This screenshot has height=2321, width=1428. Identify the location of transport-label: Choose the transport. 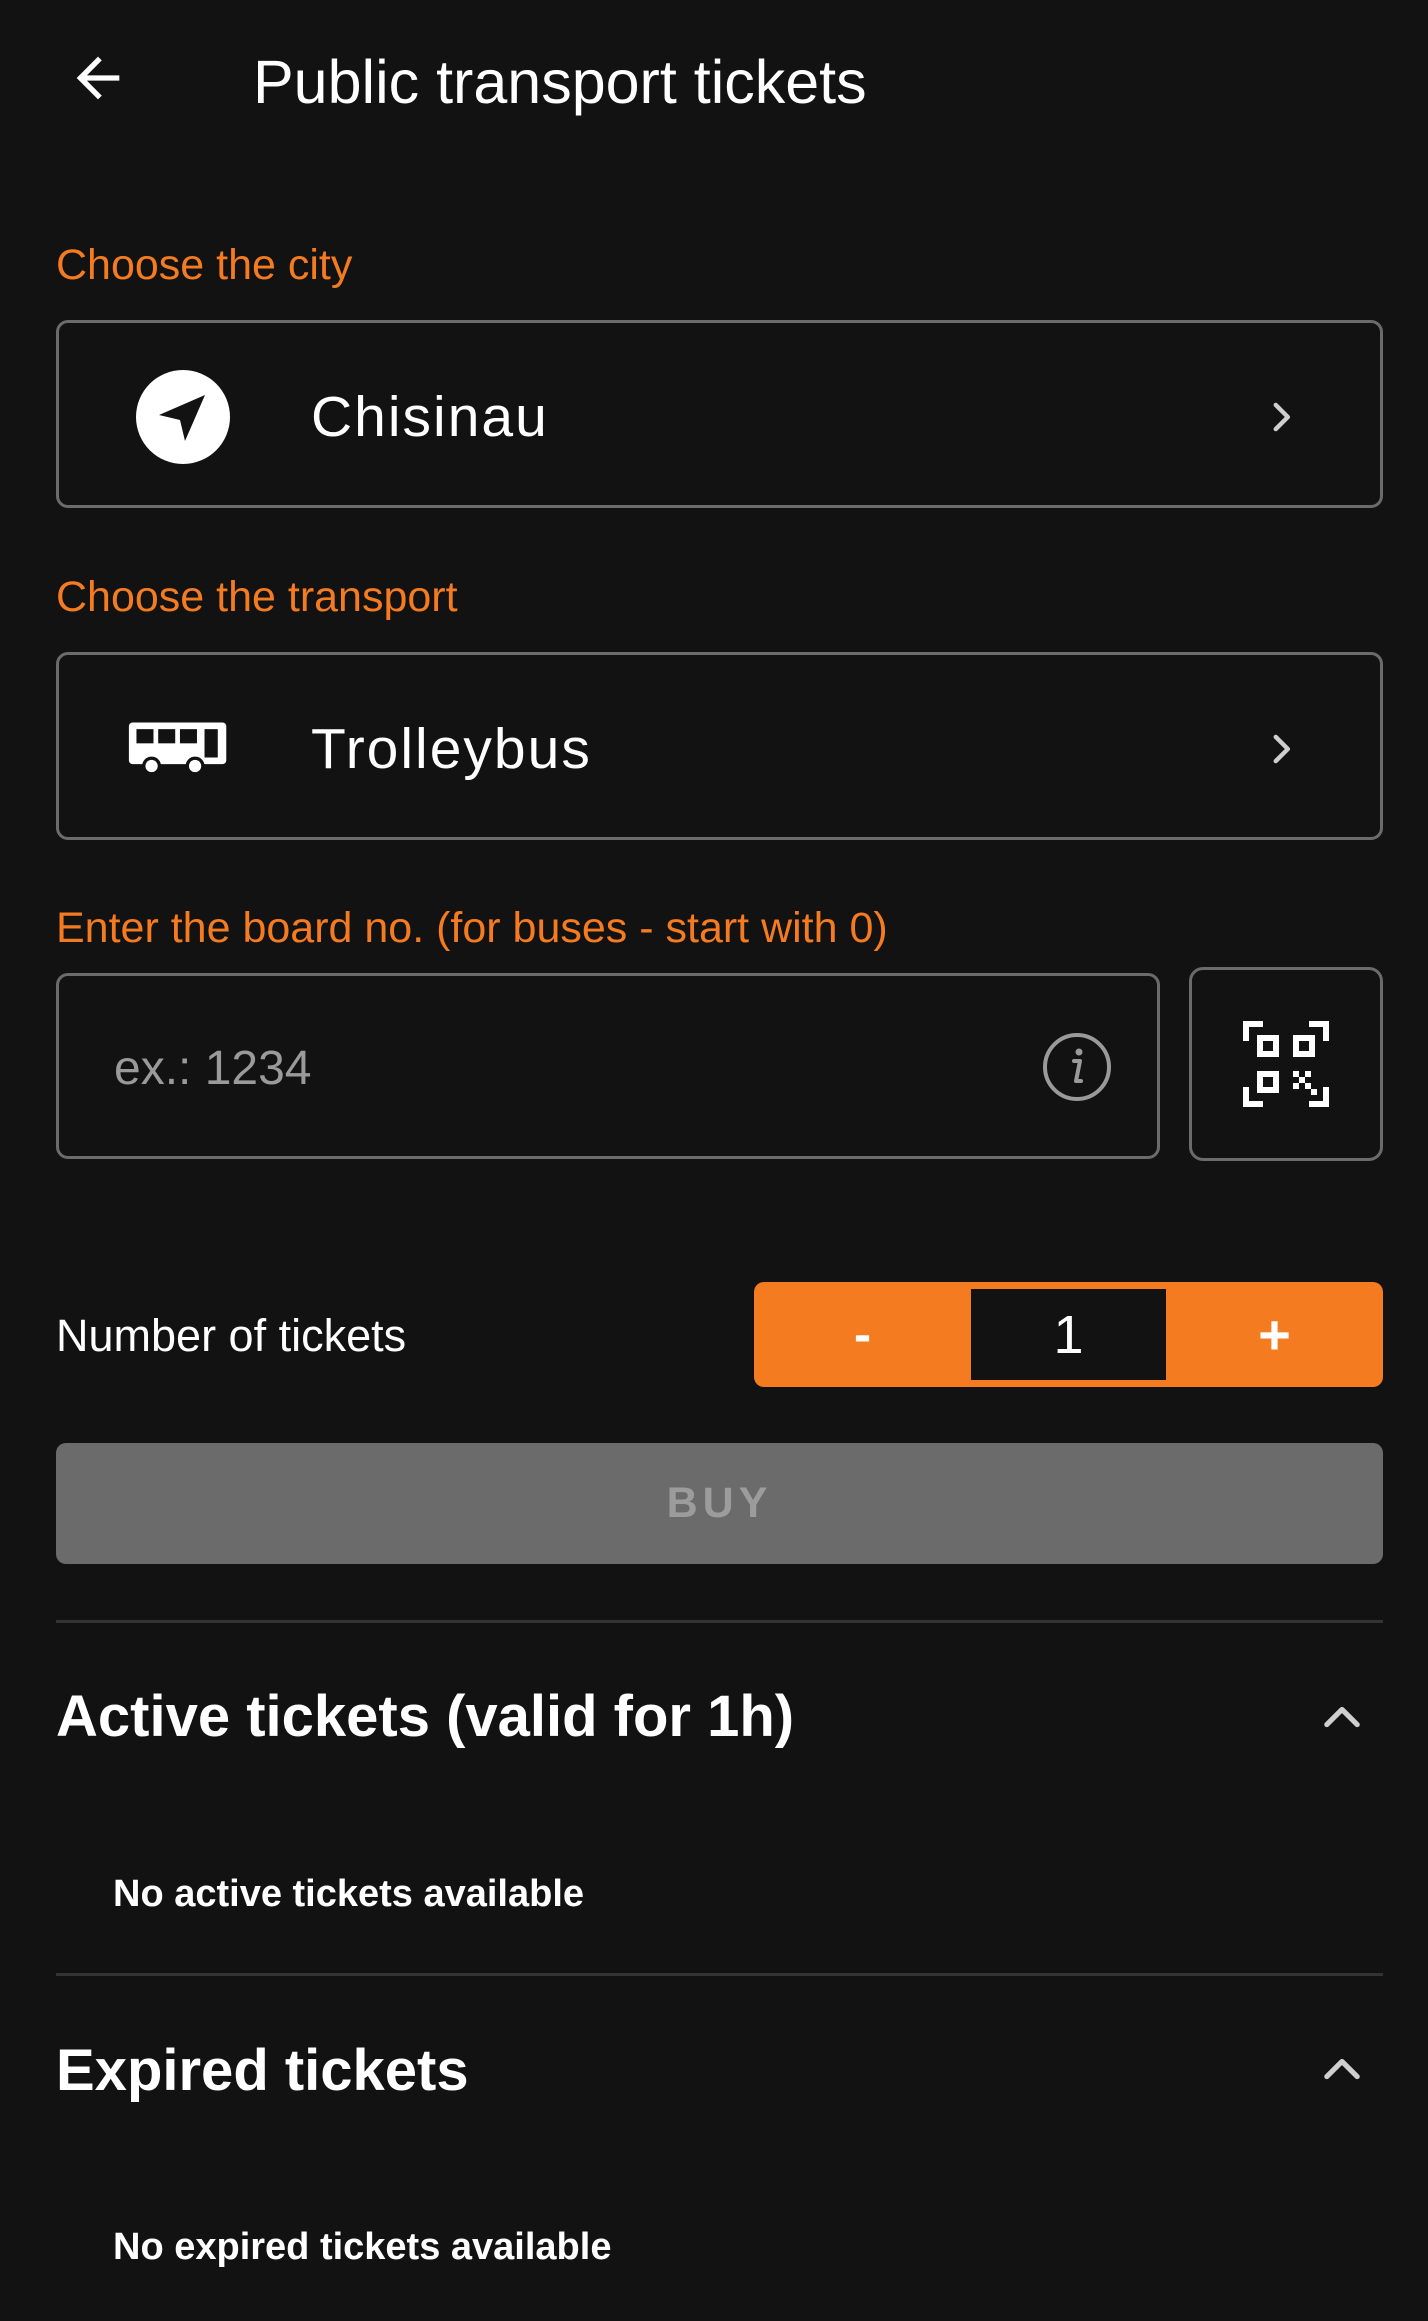
(257, 597).